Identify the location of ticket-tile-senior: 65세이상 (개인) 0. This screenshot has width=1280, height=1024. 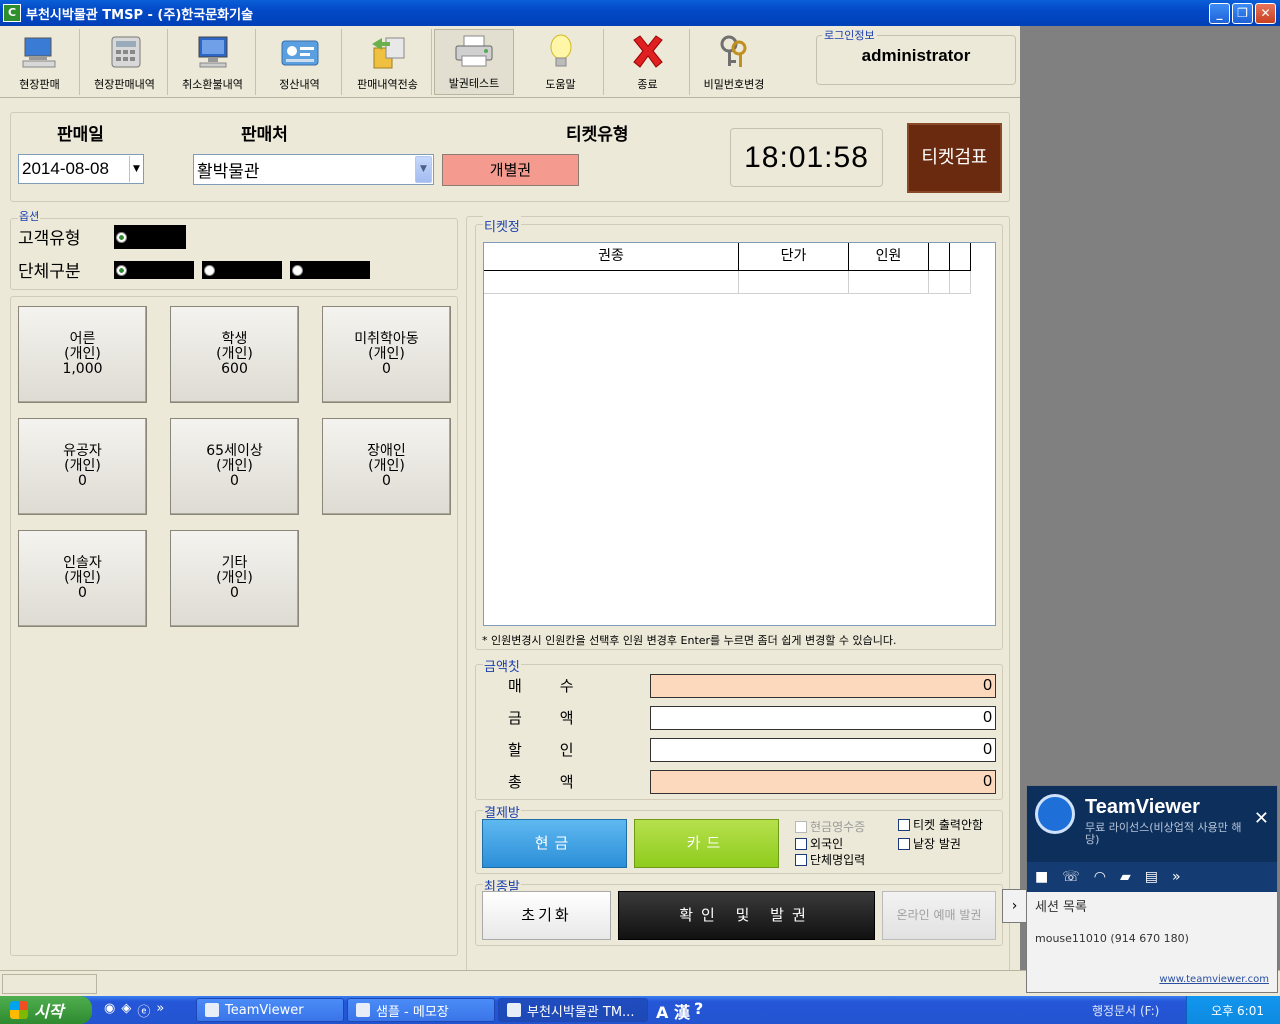
(234, 466).